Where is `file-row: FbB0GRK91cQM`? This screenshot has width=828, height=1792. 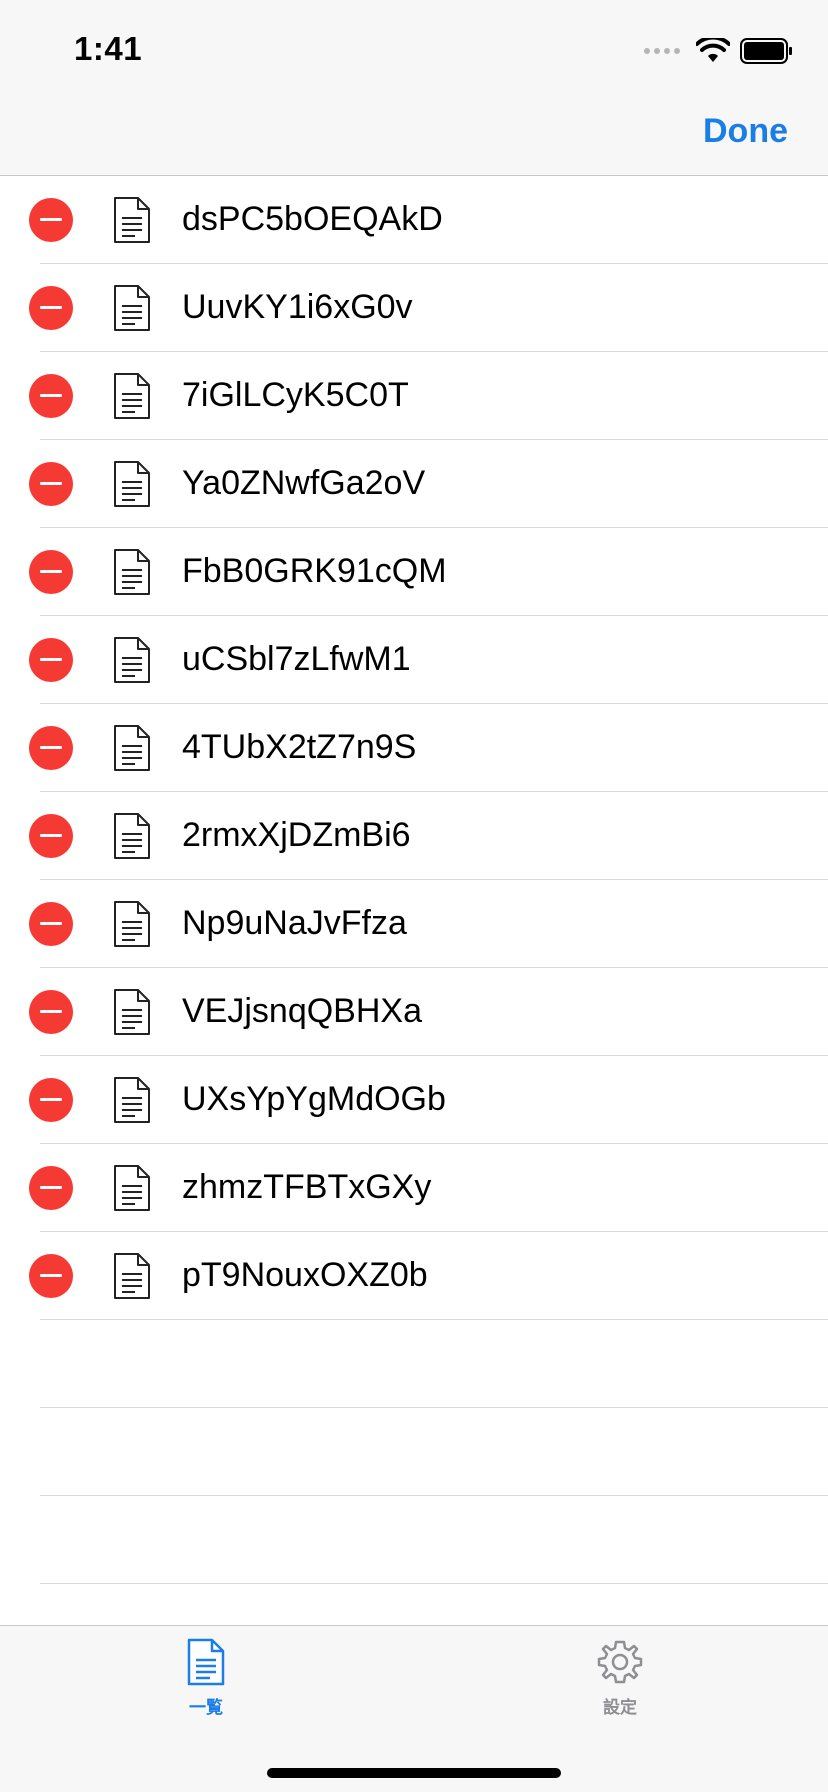 file-row: FbB0GRK91cQM is located at coordinates (428, 572).